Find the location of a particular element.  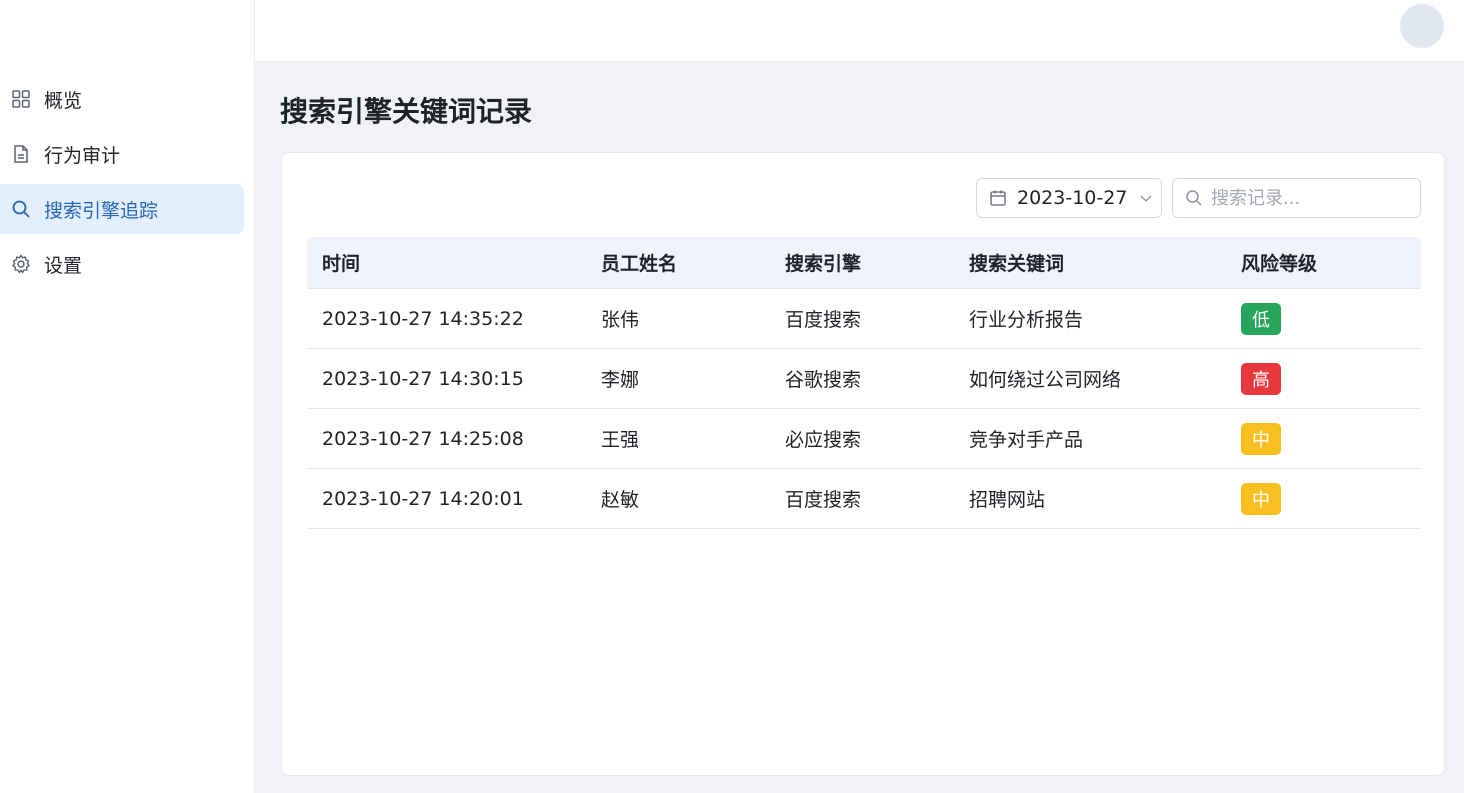

cell-time: 2023-10-27 14:35:22 is located at coordinates (423, 318).